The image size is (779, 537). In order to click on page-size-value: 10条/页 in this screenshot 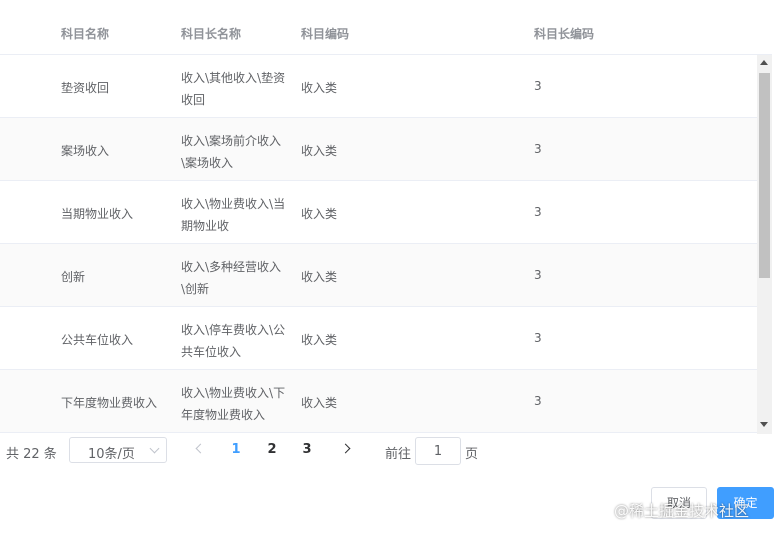, I will do `click(111, 454)`.